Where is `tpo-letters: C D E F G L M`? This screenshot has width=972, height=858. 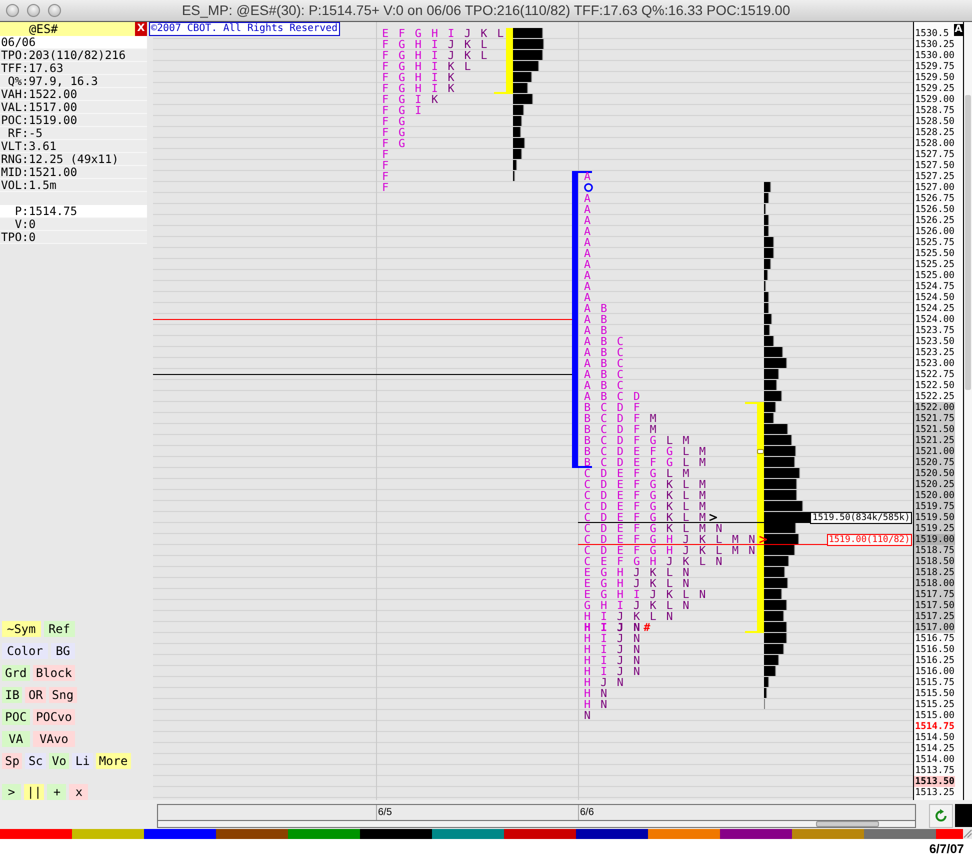
tpo-letters: C D E F G L M is located at coordinates (637, 473).